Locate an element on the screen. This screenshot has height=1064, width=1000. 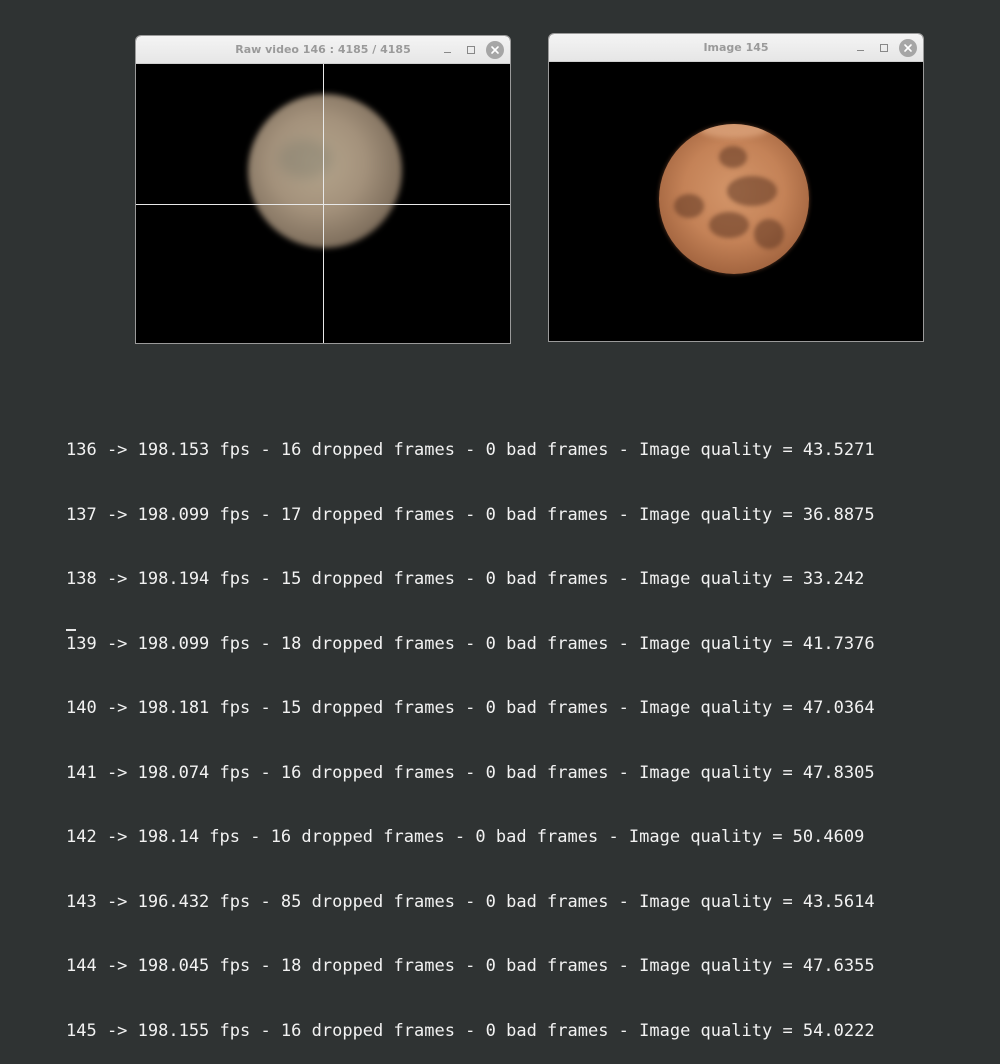
terminal-cursor is located at coordinates (71, 630).